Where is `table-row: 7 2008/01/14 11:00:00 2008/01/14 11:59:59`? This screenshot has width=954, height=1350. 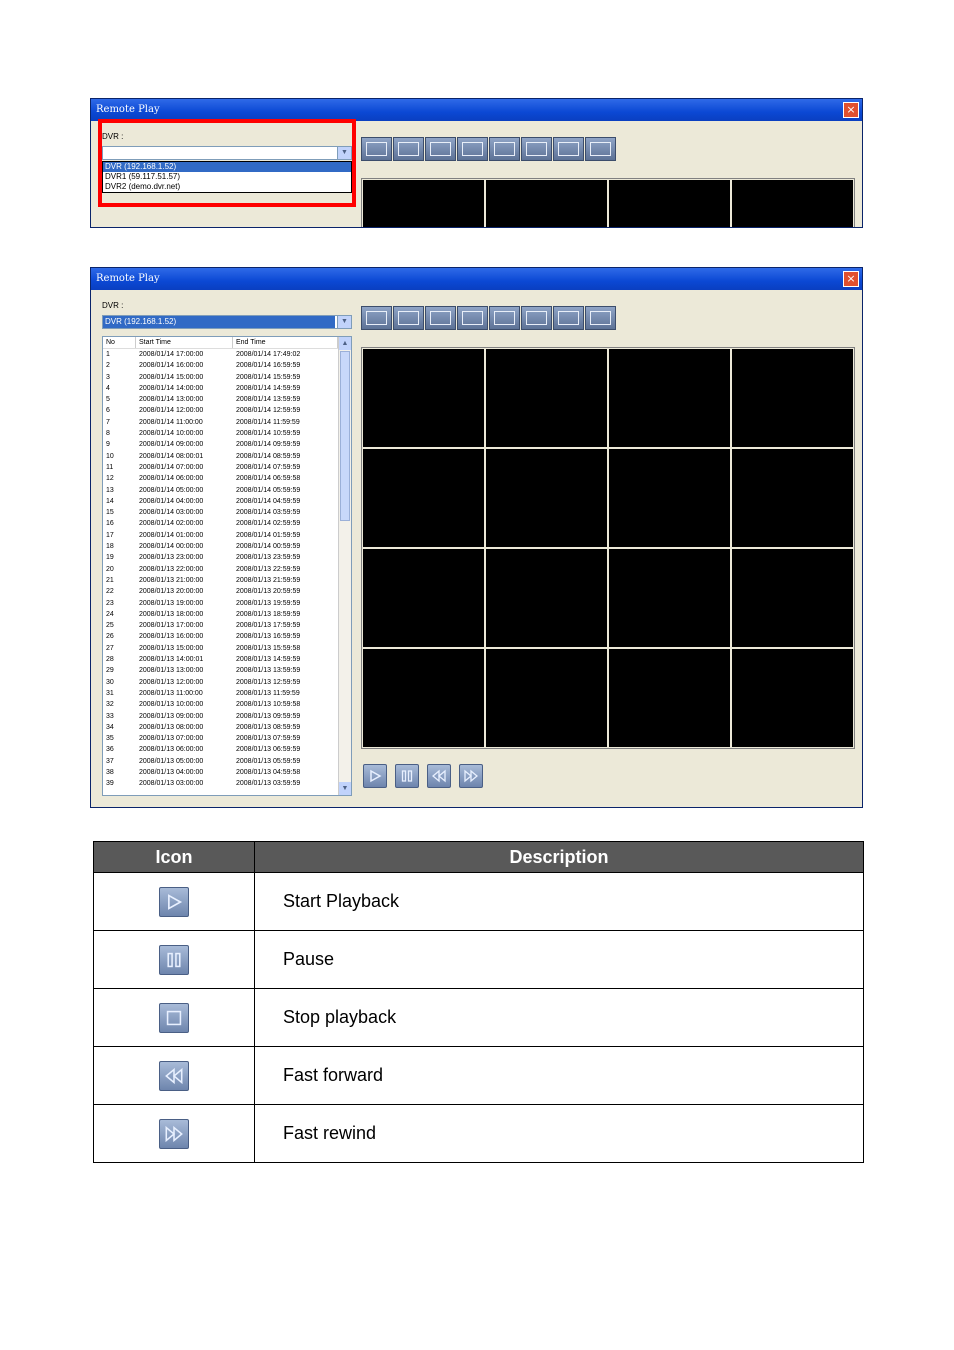 table-row: 7 2008/01/14 11:00:00 2008/01/14 11:59:59 is located at coordinates (227, 422).